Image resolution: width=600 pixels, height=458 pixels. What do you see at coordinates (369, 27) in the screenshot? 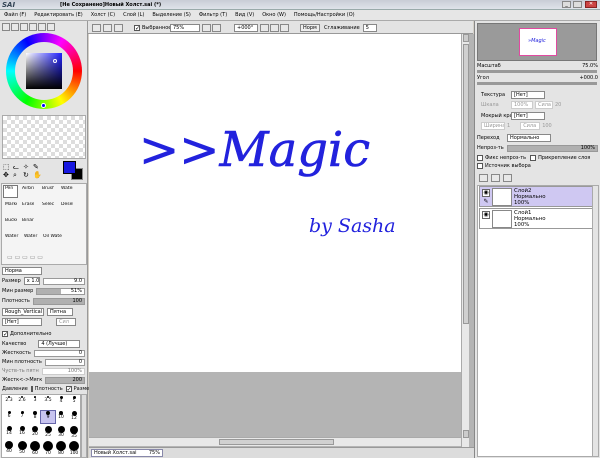
I see `smoothing-field: 5` at bounding box center [369, 27].